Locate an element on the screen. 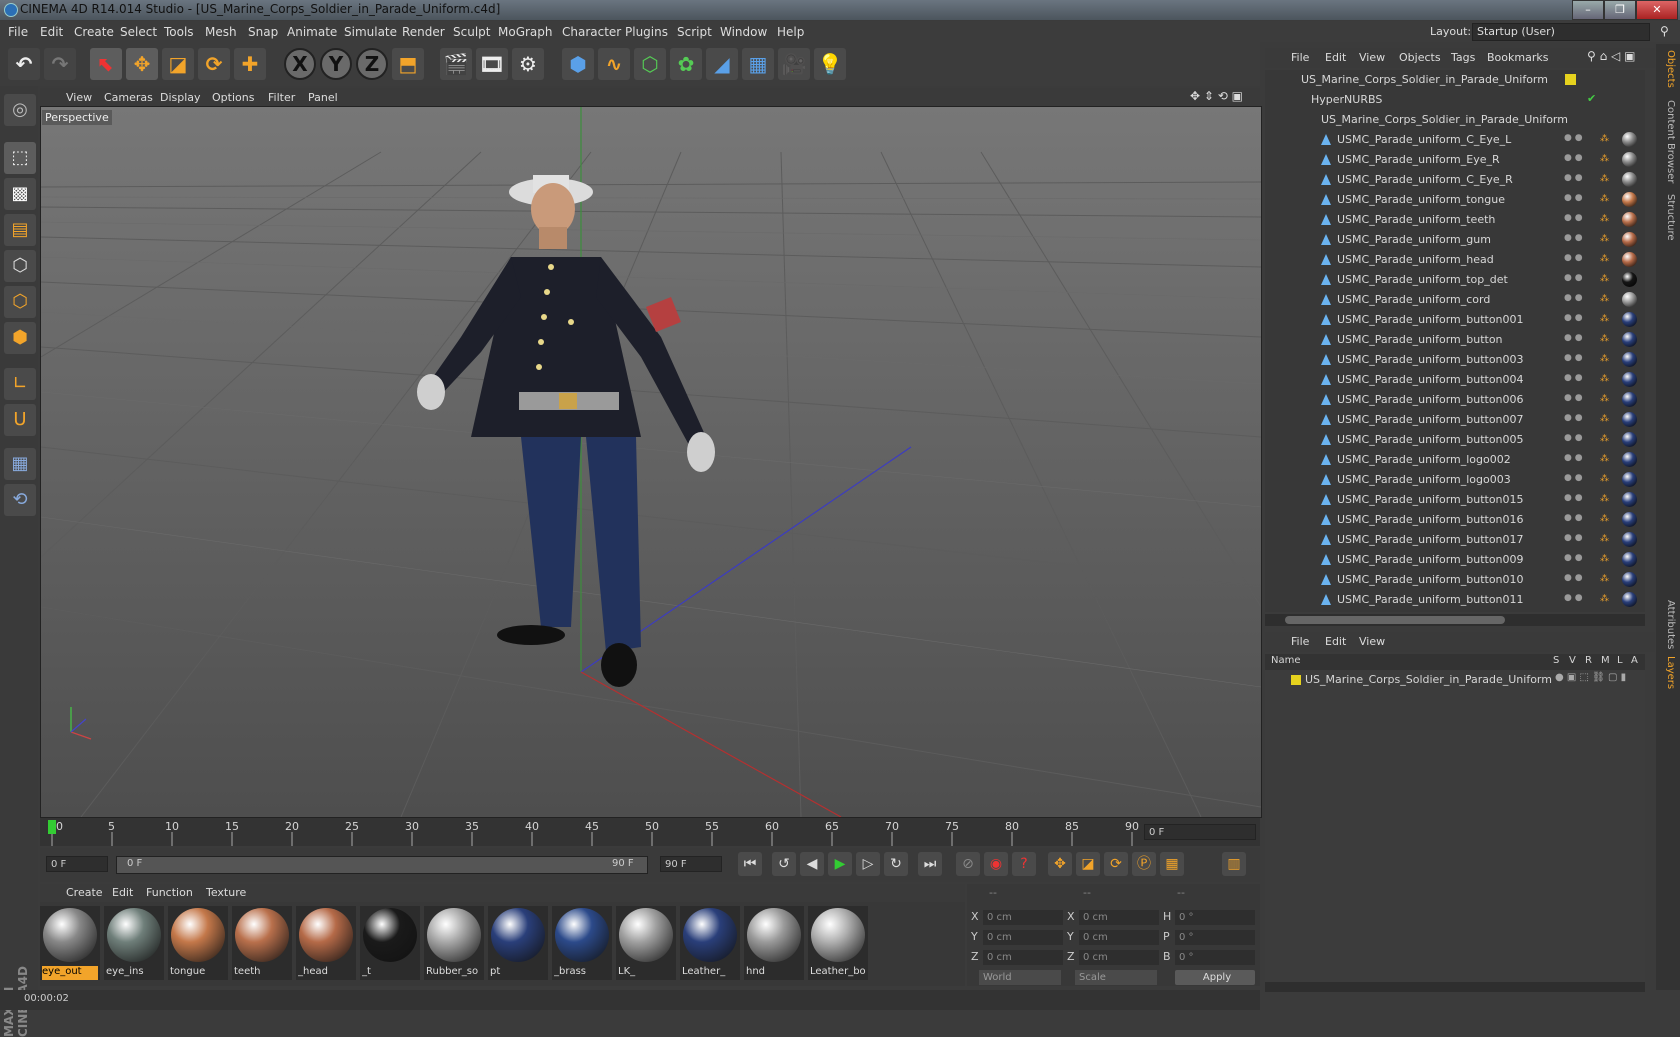 The height and width of the screenshot is (1037, 1680). model-mode-icon: ⬚ is located at coordinates (20, 158).